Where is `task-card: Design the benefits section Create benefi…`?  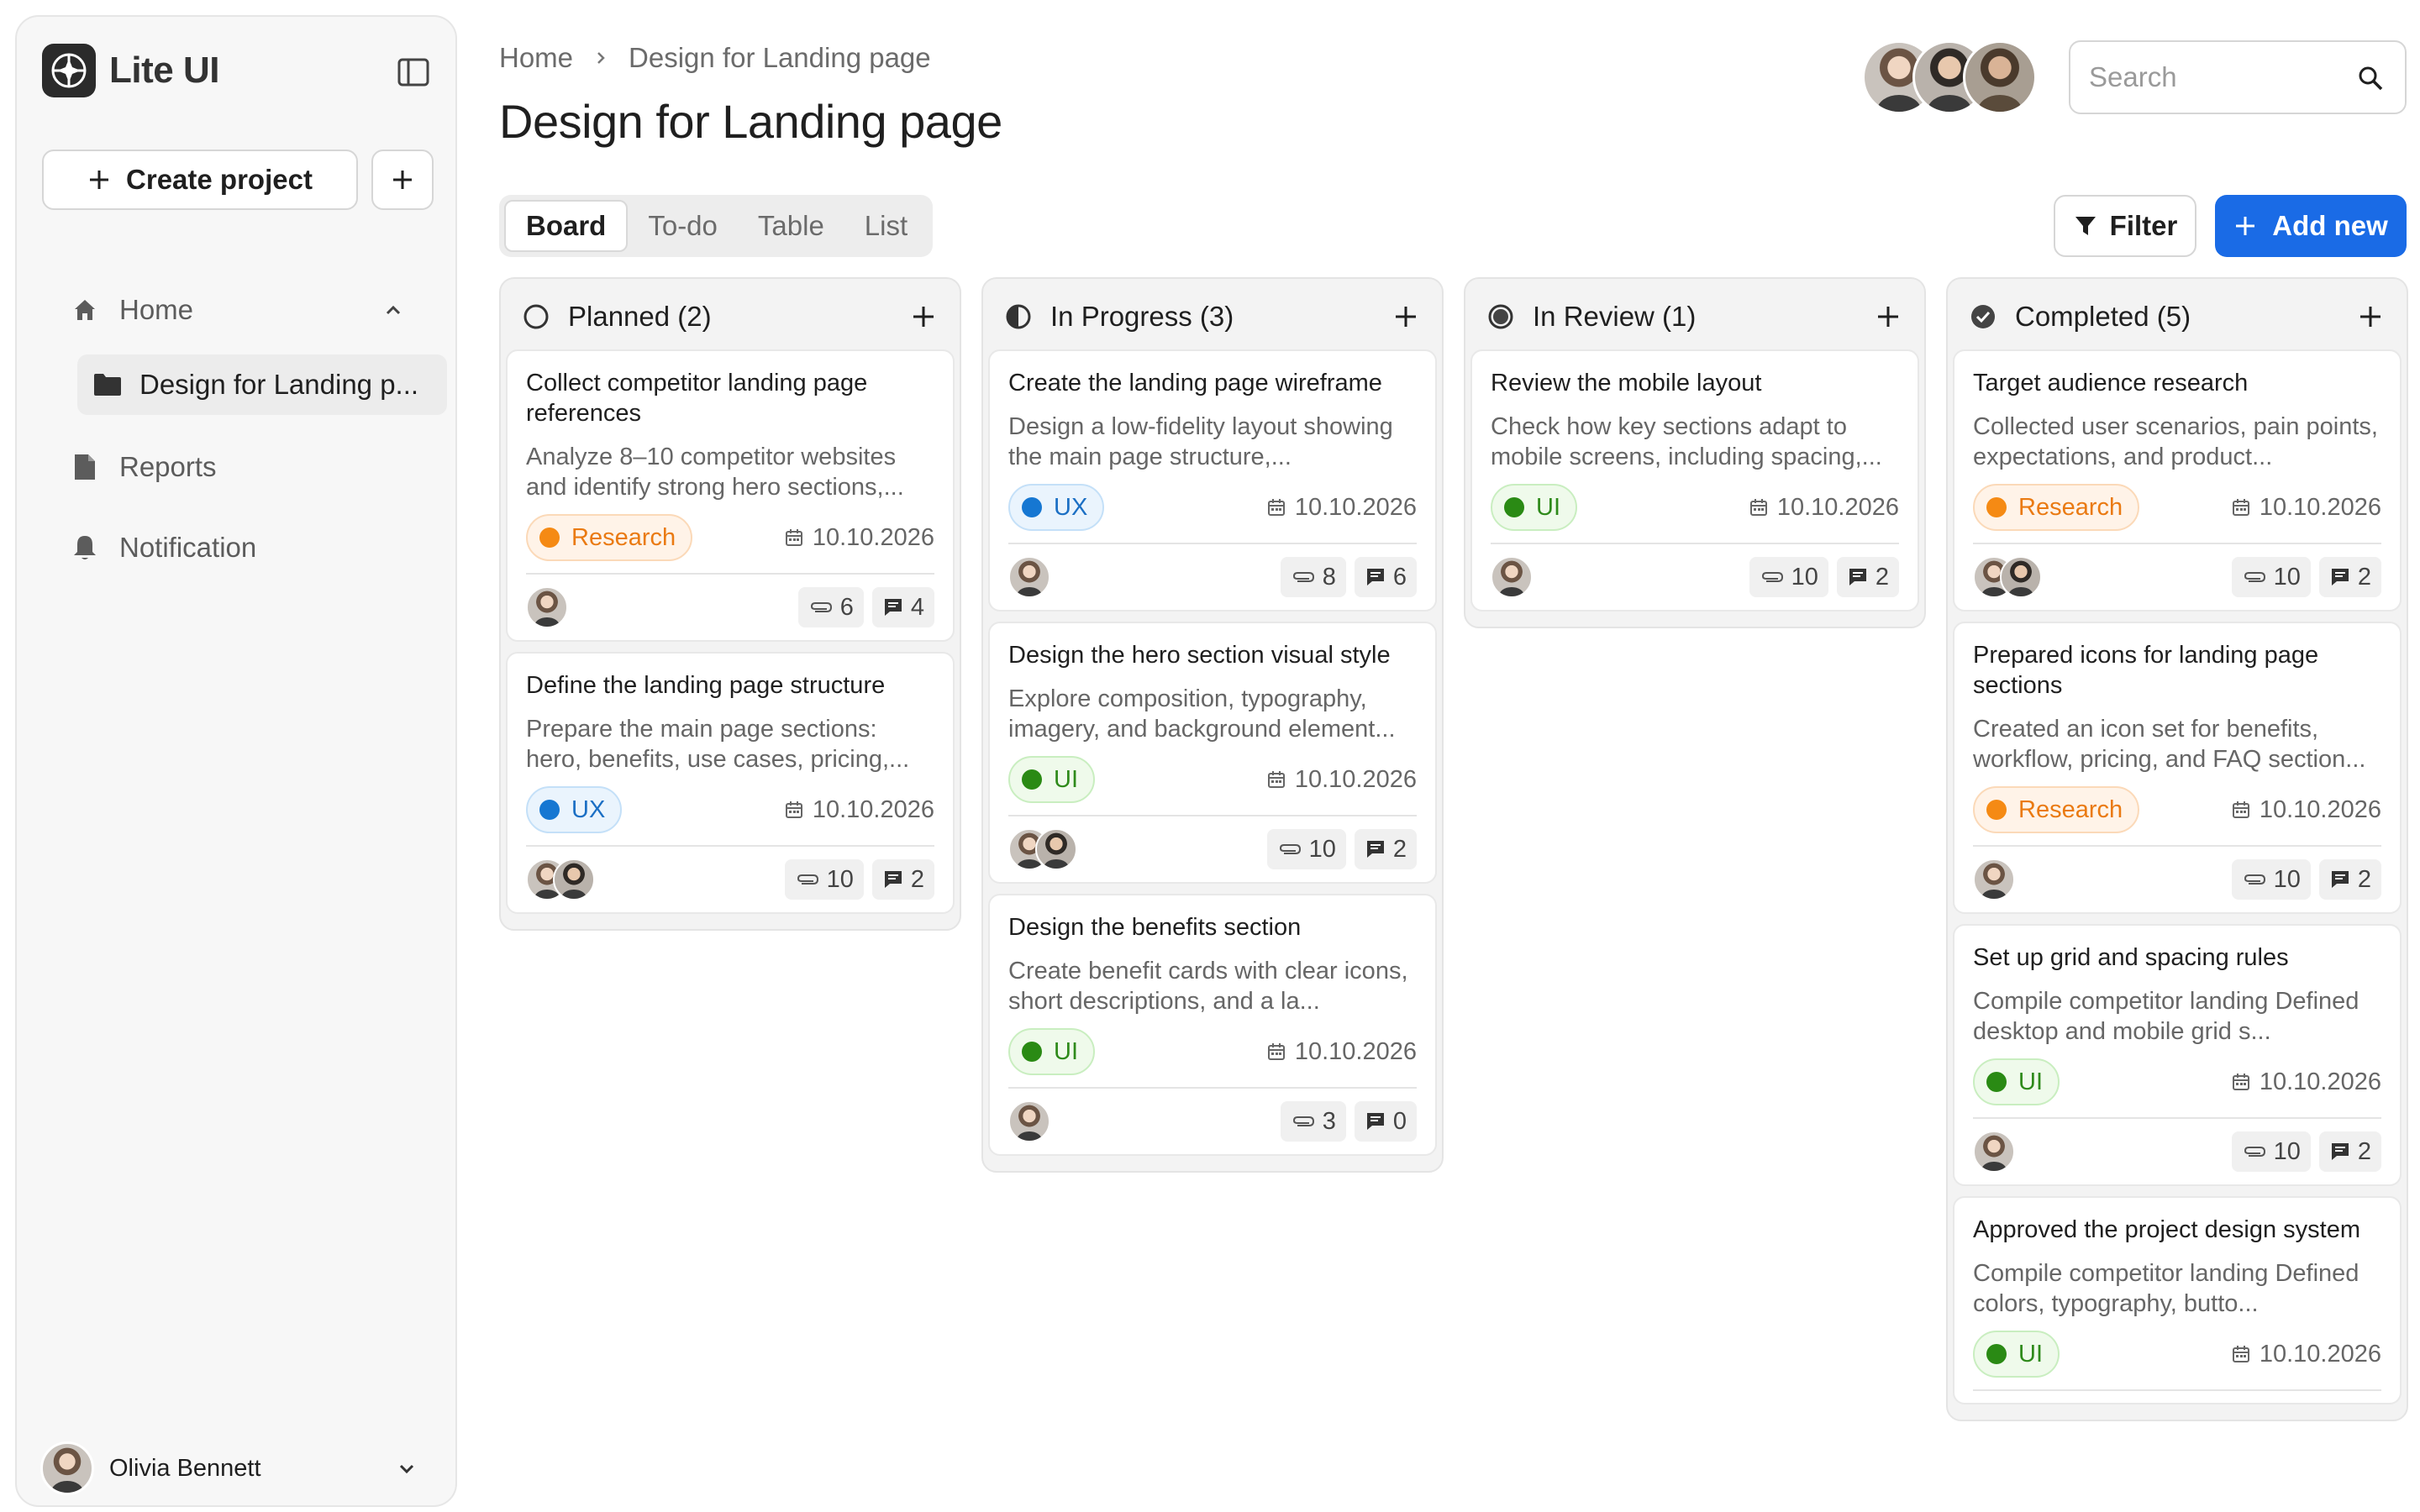 task-card: Design the benefits section Create benefi… is located at coordinates (1212, 1025).